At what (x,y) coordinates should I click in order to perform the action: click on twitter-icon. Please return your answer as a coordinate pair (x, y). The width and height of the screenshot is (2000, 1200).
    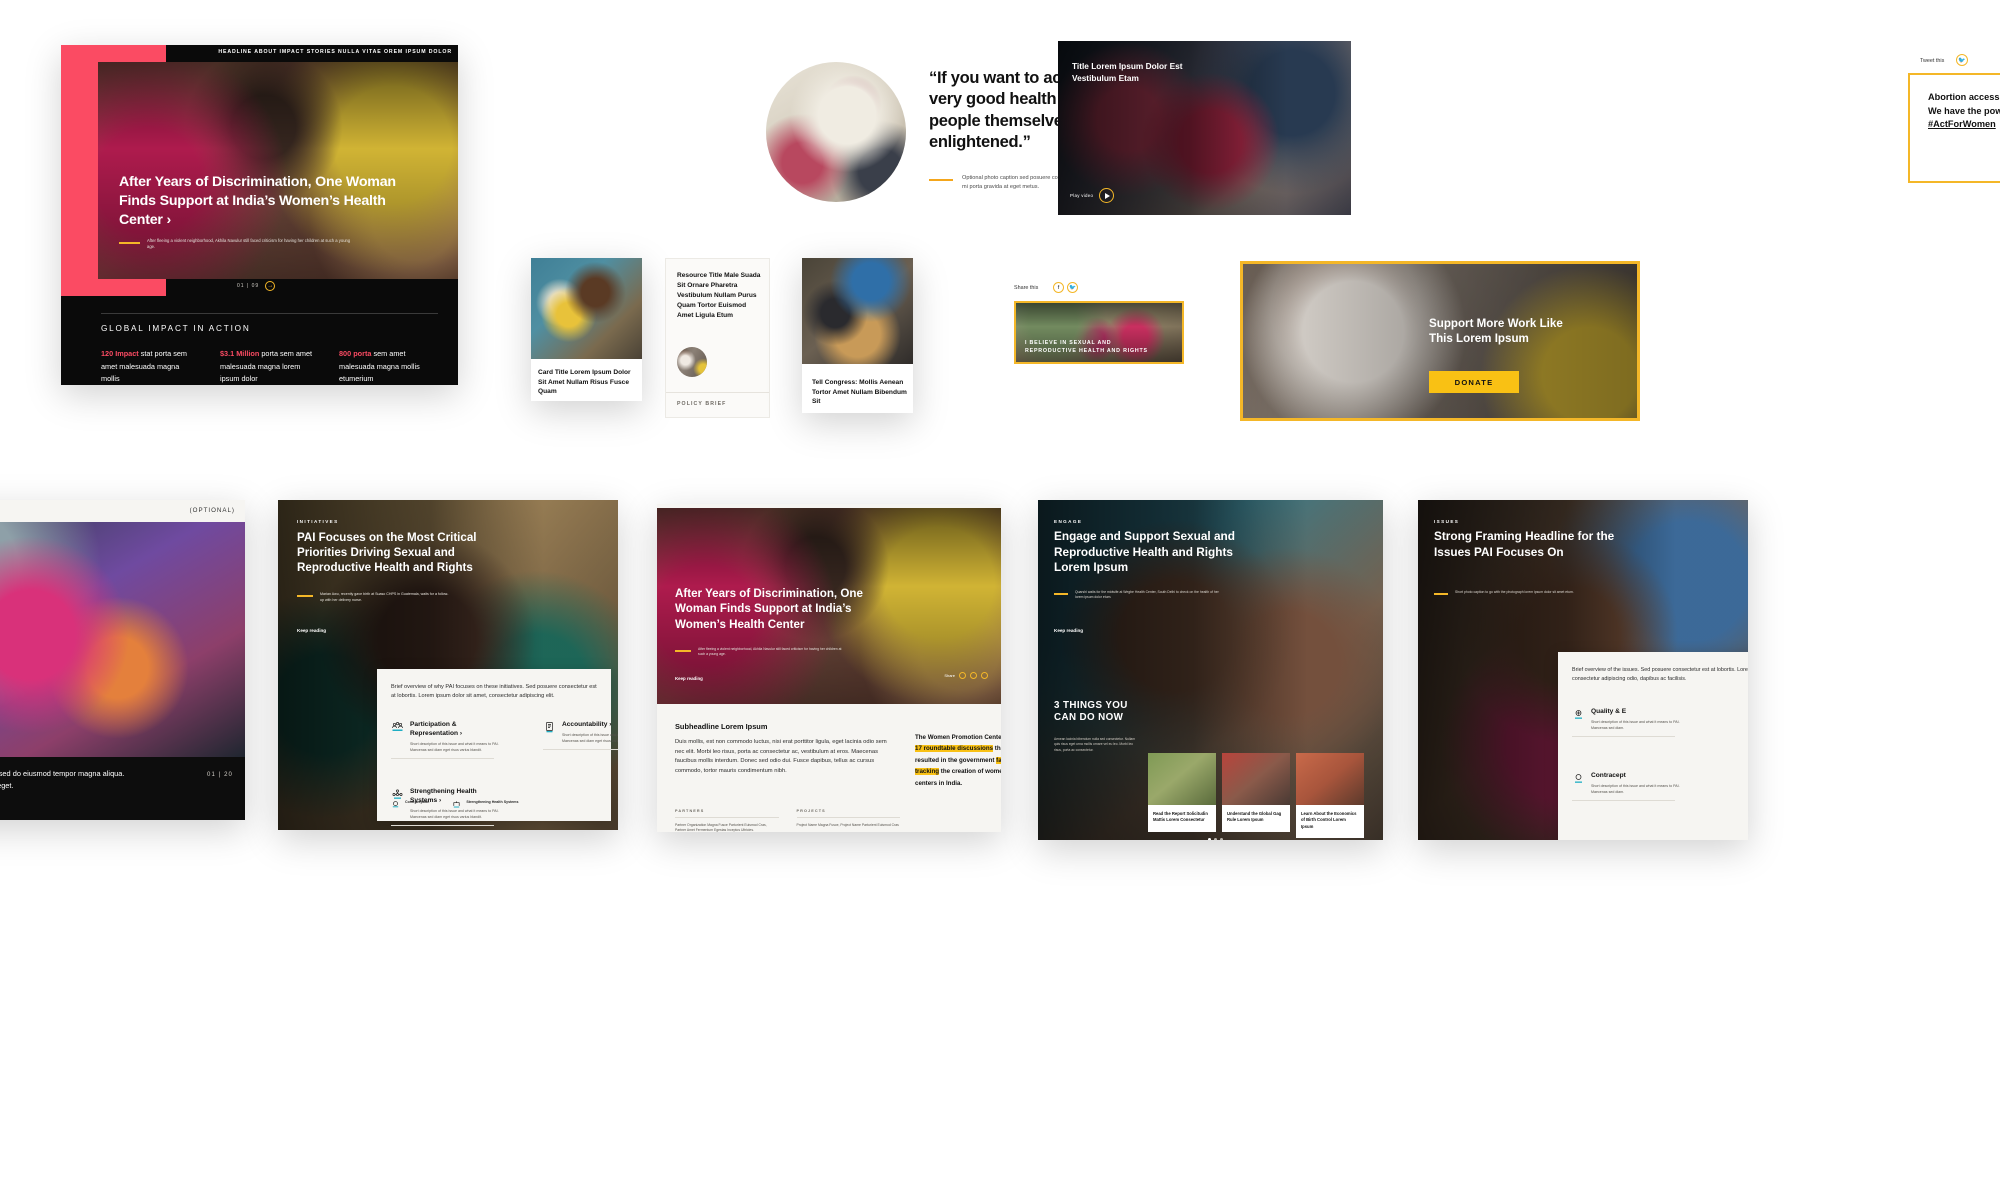
    Looking at the image, I should click on (973, 675).